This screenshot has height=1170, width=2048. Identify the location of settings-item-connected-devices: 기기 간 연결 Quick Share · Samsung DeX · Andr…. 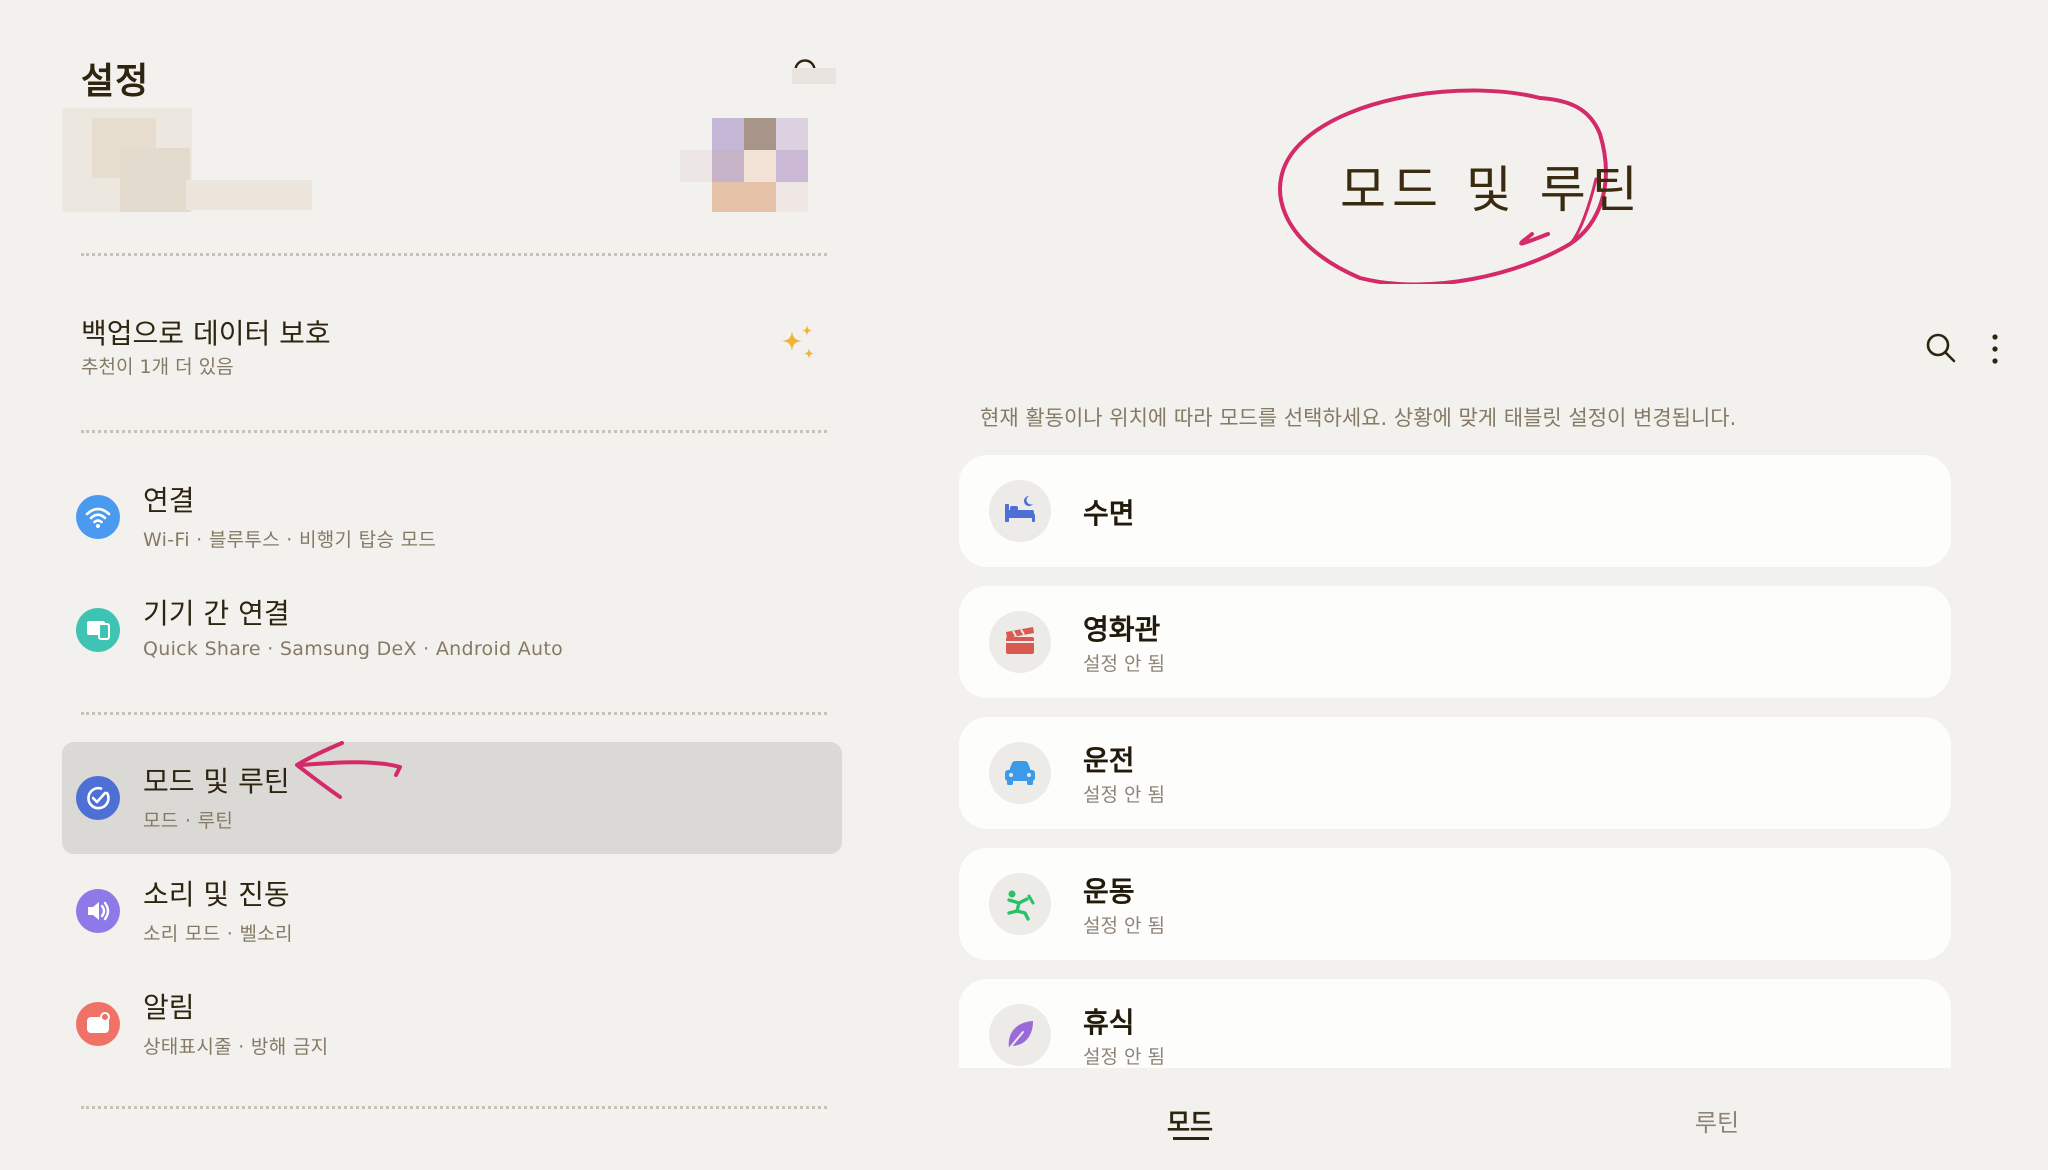
(452, 630).